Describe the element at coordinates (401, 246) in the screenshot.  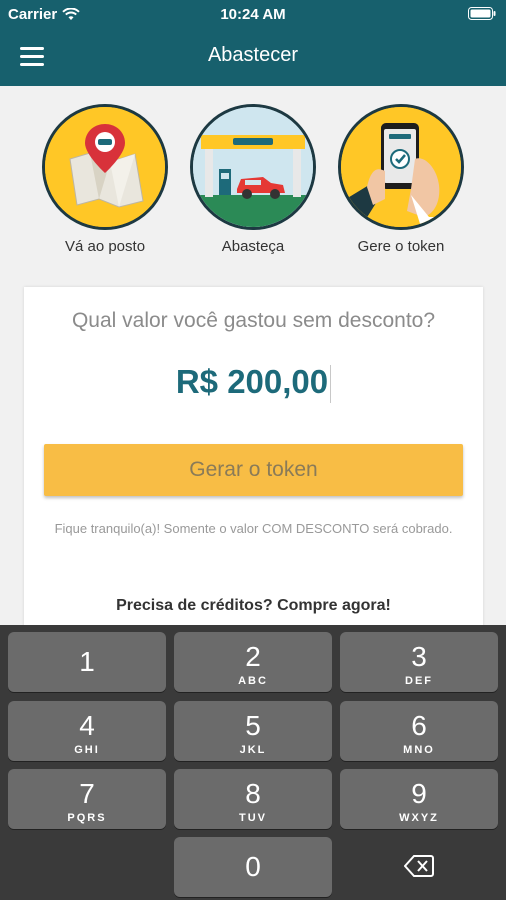
I see `step-label: Gere o token` at that location.